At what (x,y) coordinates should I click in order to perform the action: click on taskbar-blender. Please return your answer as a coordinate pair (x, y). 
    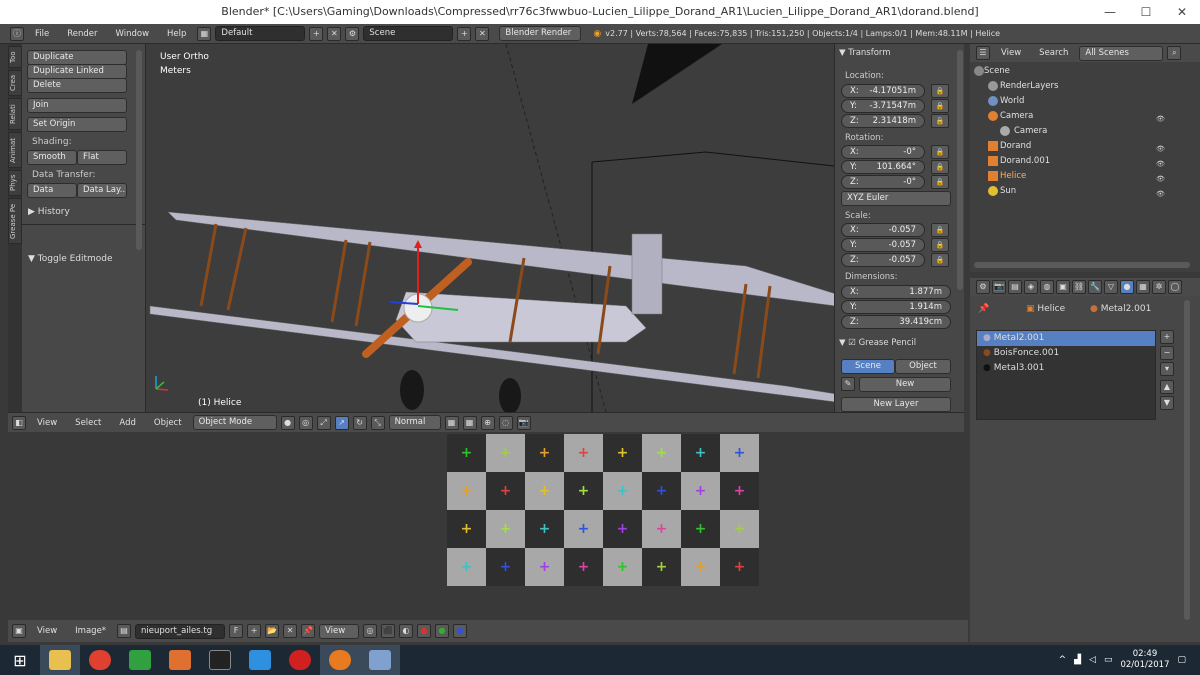
    Looking at the image, I should click on (340, 660).